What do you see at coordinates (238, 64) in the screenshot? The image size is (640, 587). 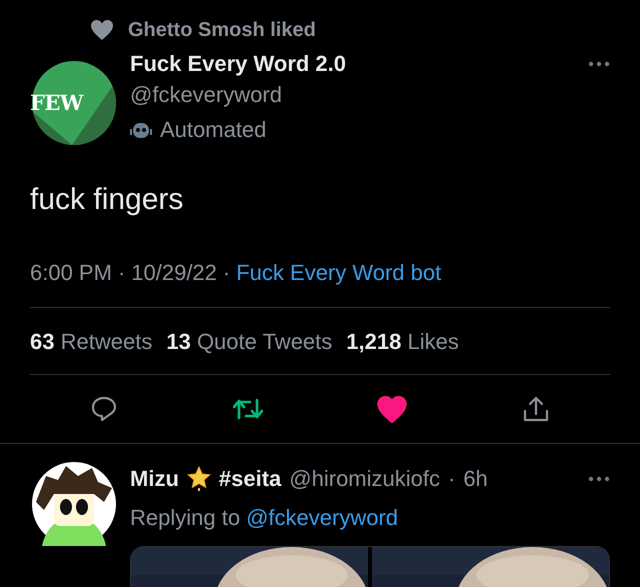 I see `display-name: Fuck Every Word 2.0` at bounding box center [238, 64].